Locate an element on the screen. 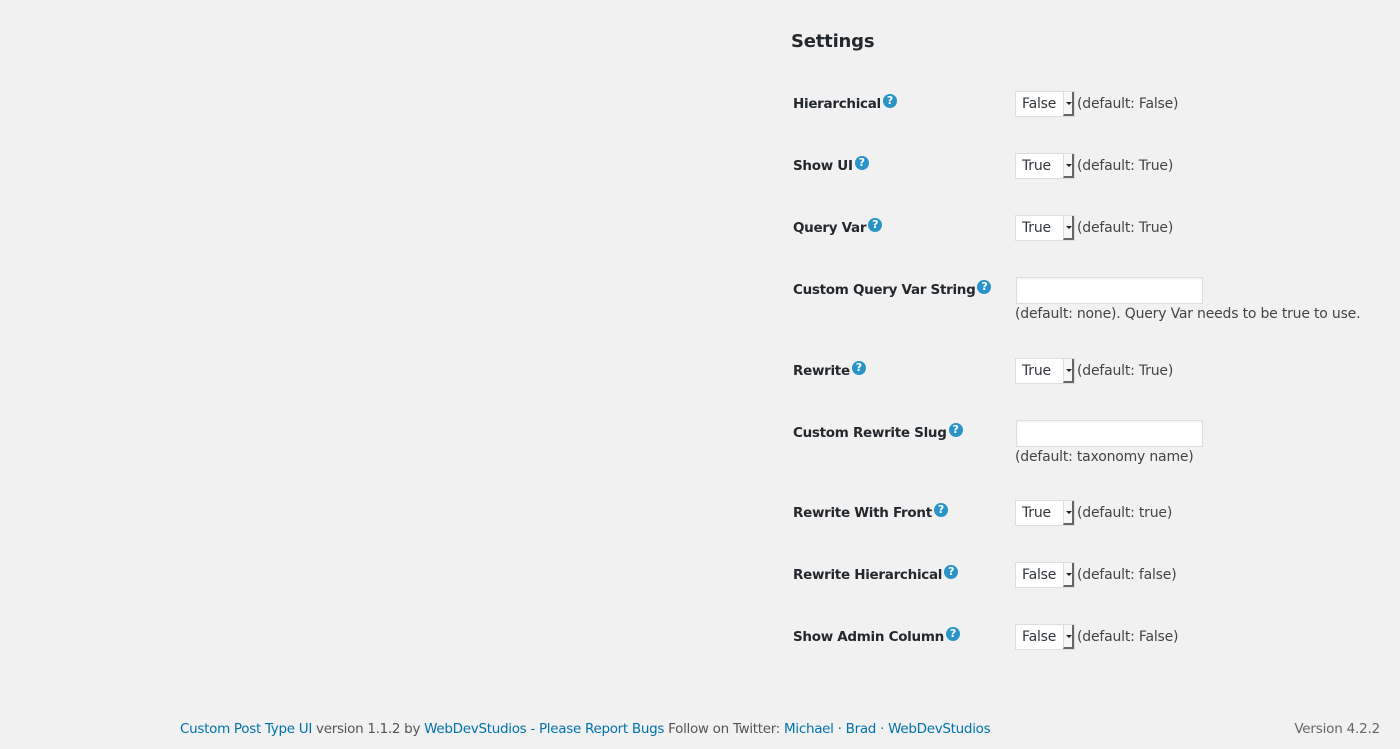 Image resolution: width=1400 pixels, height=749 pixels. author-link: WebDevStudios is located at coordinates (475, 729).